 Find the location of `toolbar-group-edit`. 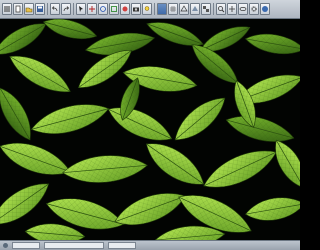

toolbar-group-edit is located at coordinates (60, 9).